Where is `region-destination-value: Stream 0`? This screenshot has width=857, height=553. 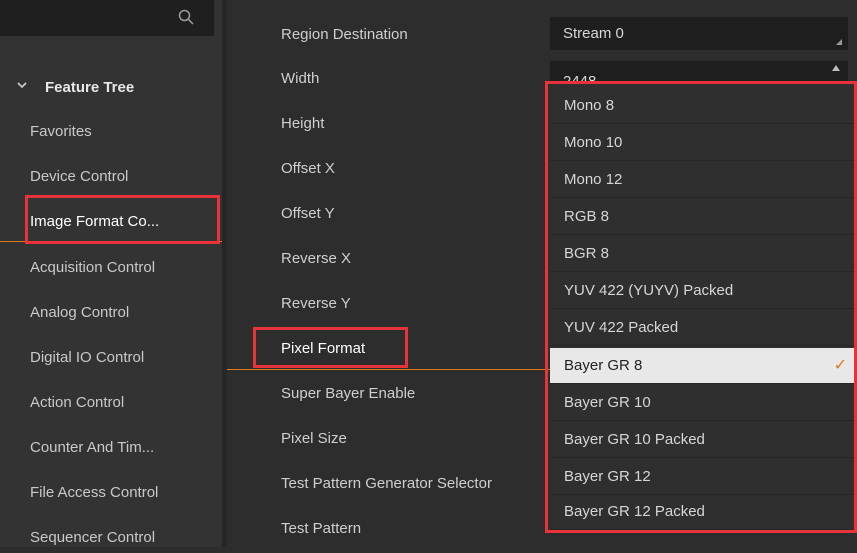 region-destination-value: Stream 0 is located at coordinates (593, 33).